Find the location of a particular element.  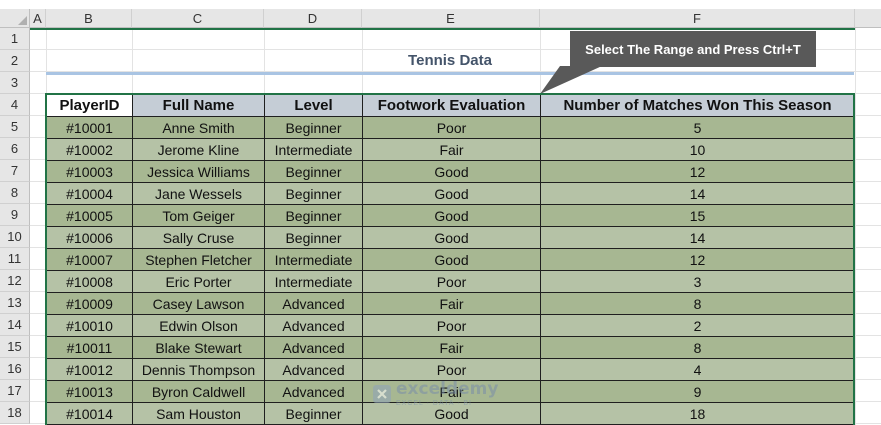

cell-full-name: Byron Caldwell is located at coordinates (198, 391).